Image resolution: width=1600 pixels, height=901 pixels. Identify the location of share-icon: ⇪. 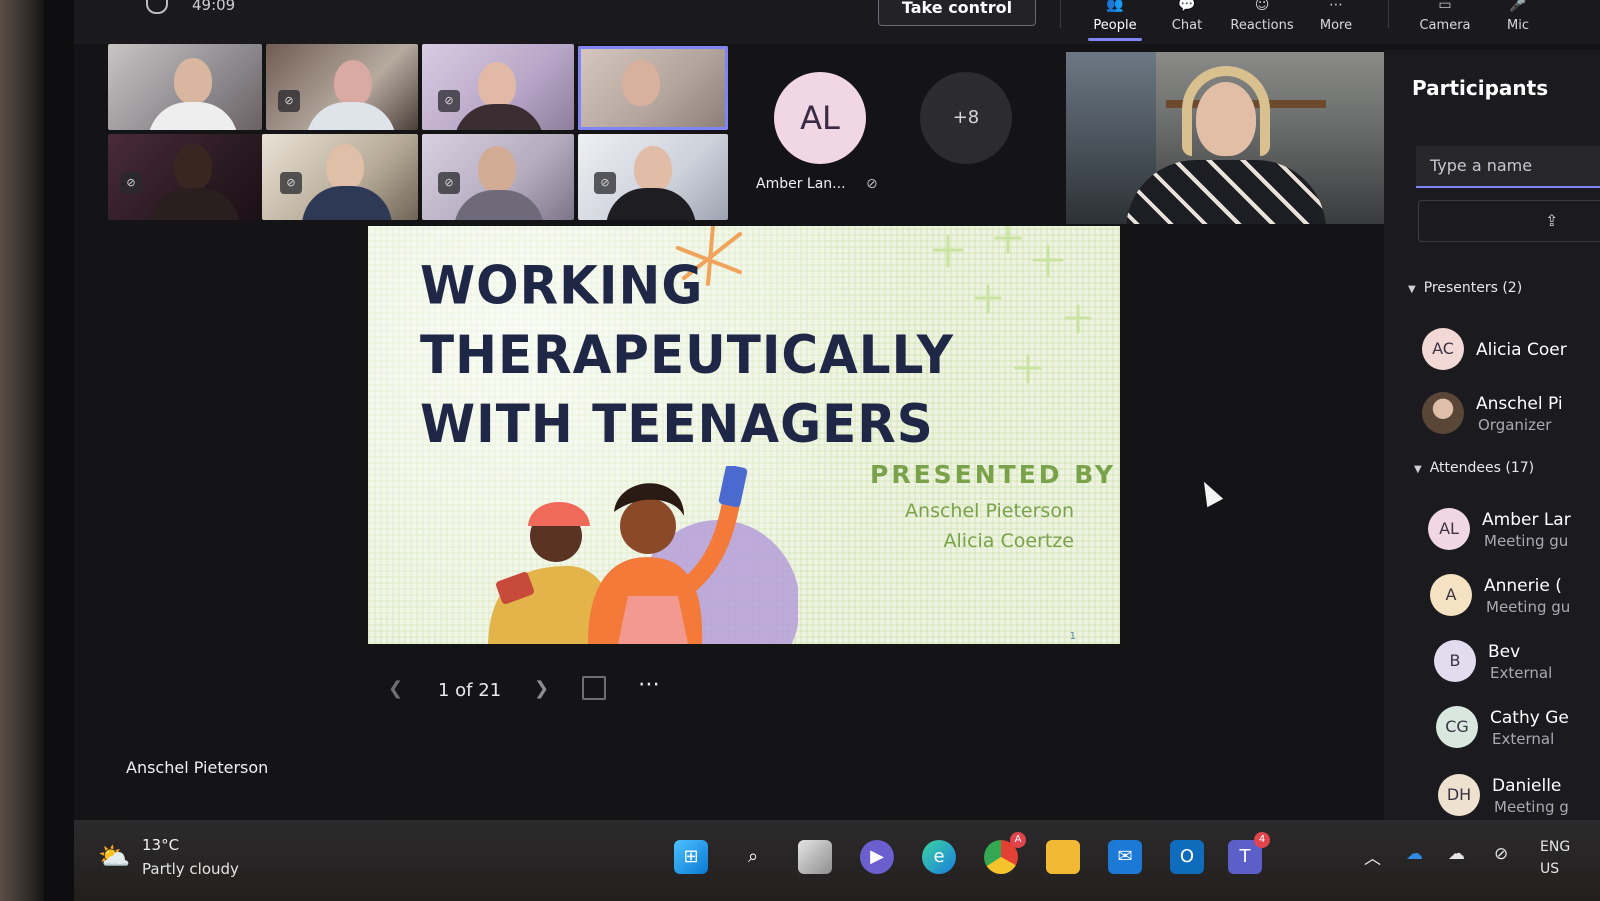
(1551, 220).